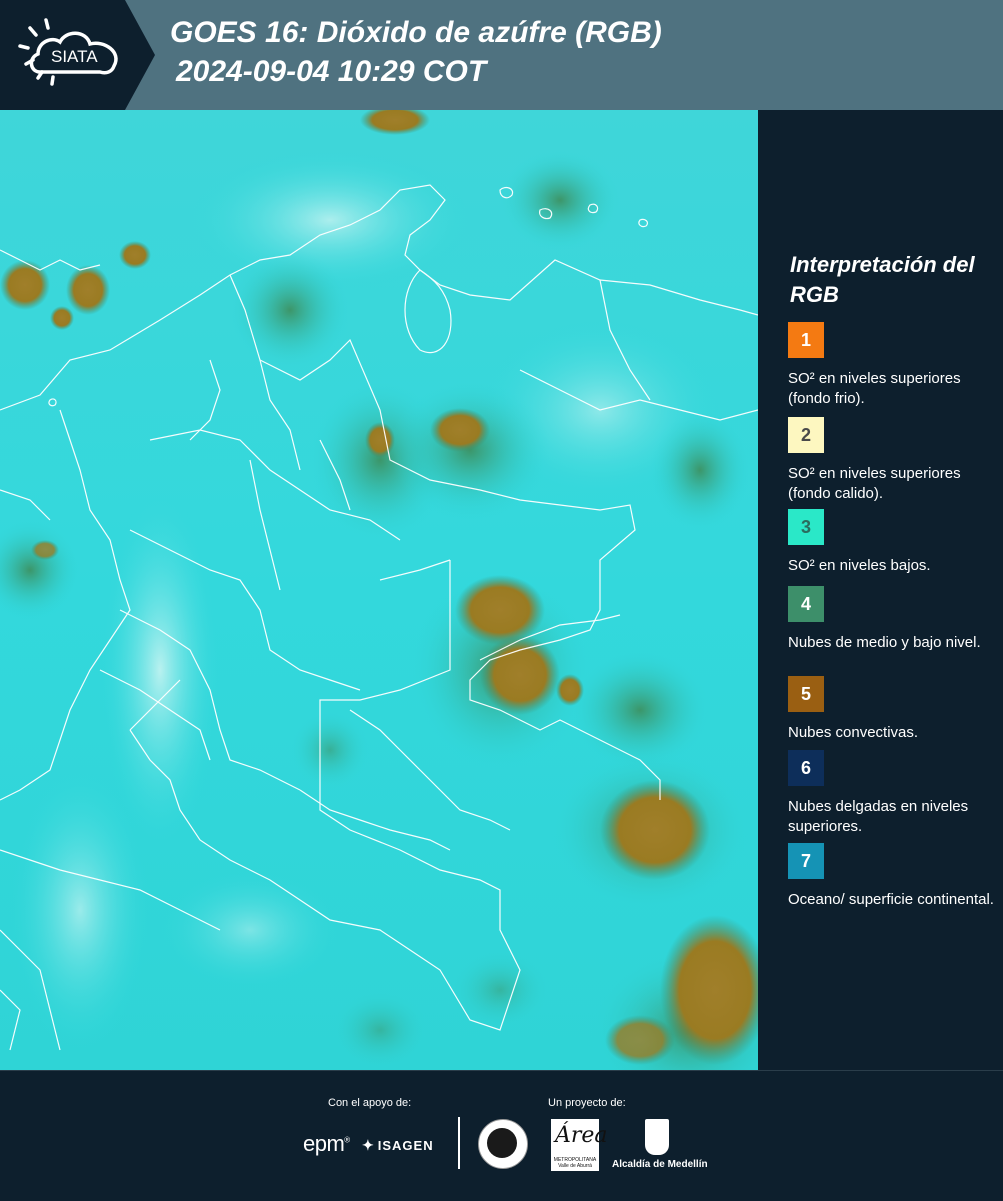 This screenshot has width=1003, height=1201. I want to click on legend-label-6: Nubes delgadas en niveles superiores., so click(878, 816).